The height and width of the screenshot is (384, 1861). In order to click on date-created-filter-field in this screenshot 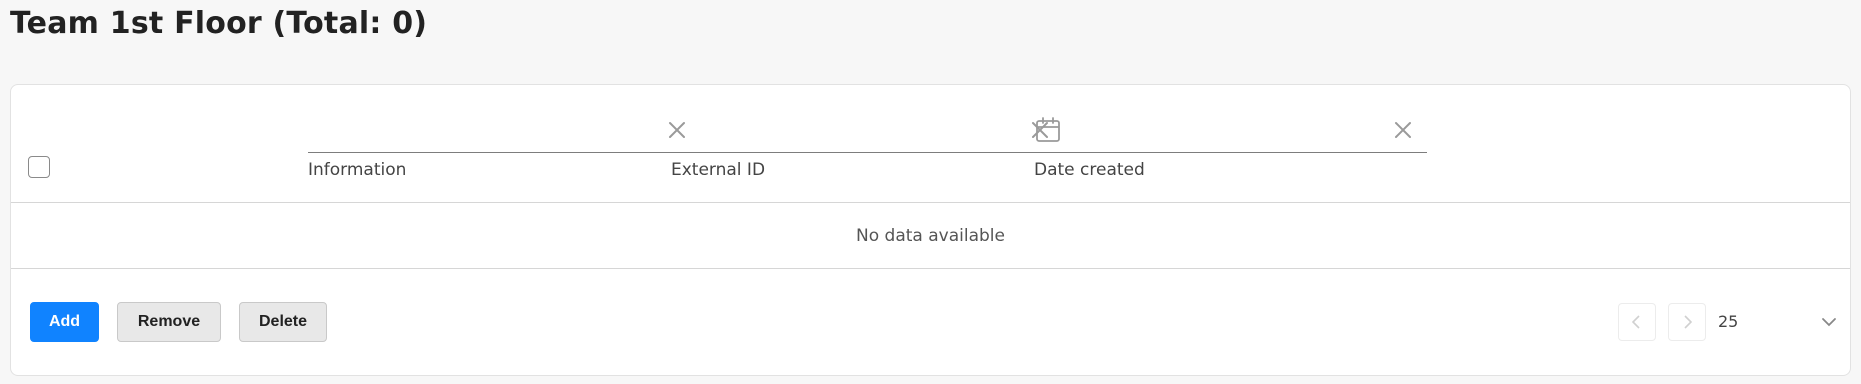, I will do `click(1230, 130)`.